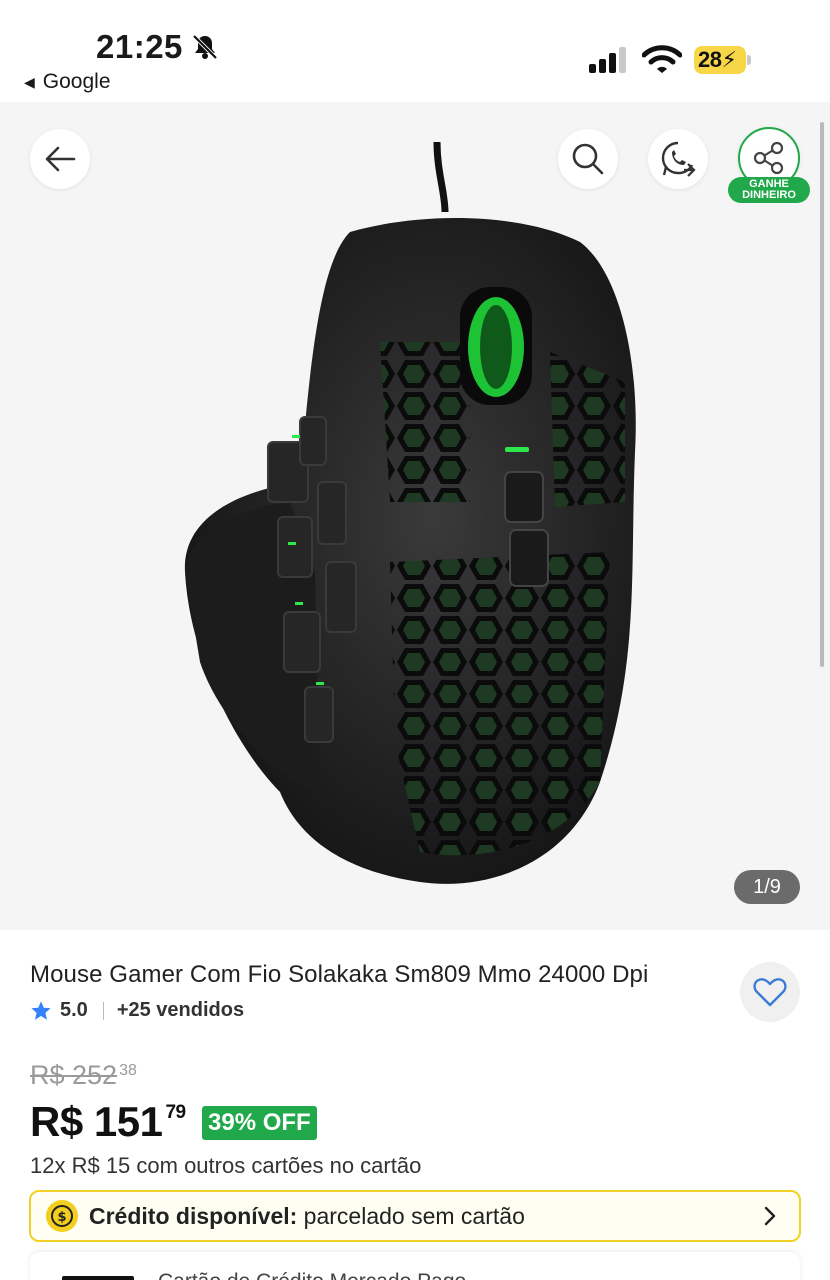 Image resolution: width=830 pixels, height=1280 pixels. I want to click on original-price: R$ 252 38, so click(83, 1075).